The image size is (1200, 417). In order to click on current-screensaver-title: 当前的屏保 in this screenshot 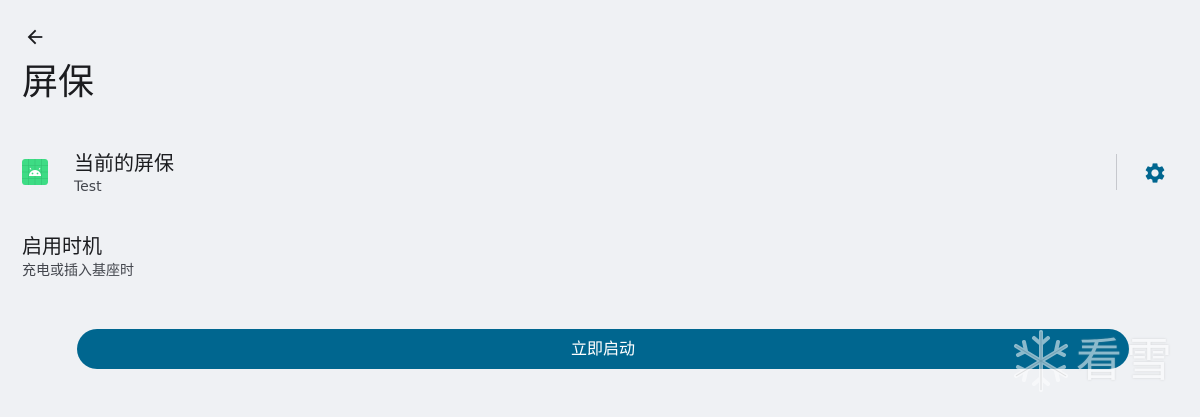, I will do `click(124, 163)`.